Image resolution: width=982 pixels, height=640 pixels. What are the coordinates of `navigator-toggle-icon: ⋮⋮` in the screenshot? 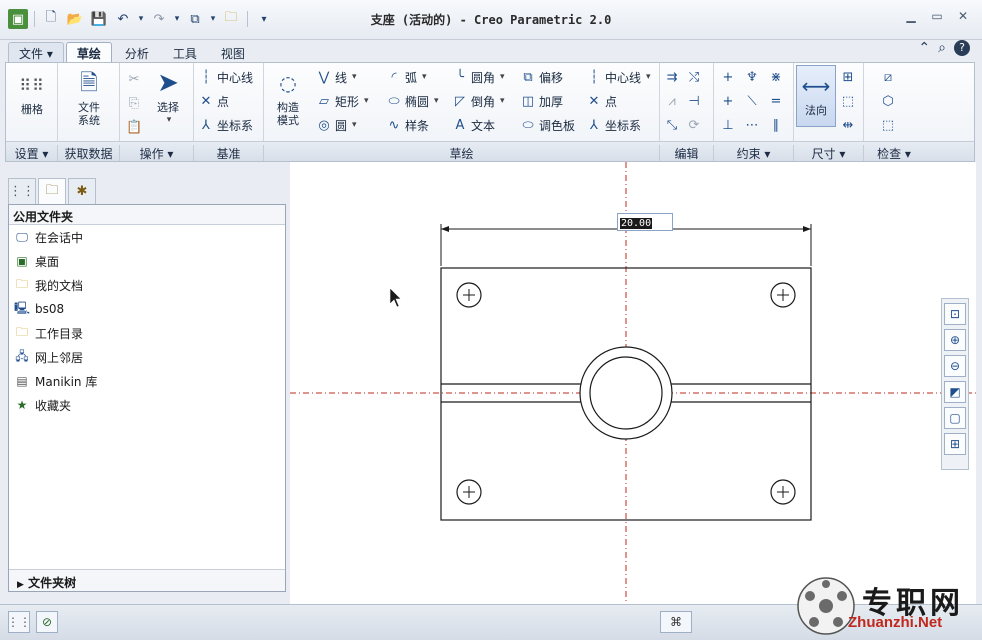 It's located at (19, 622).